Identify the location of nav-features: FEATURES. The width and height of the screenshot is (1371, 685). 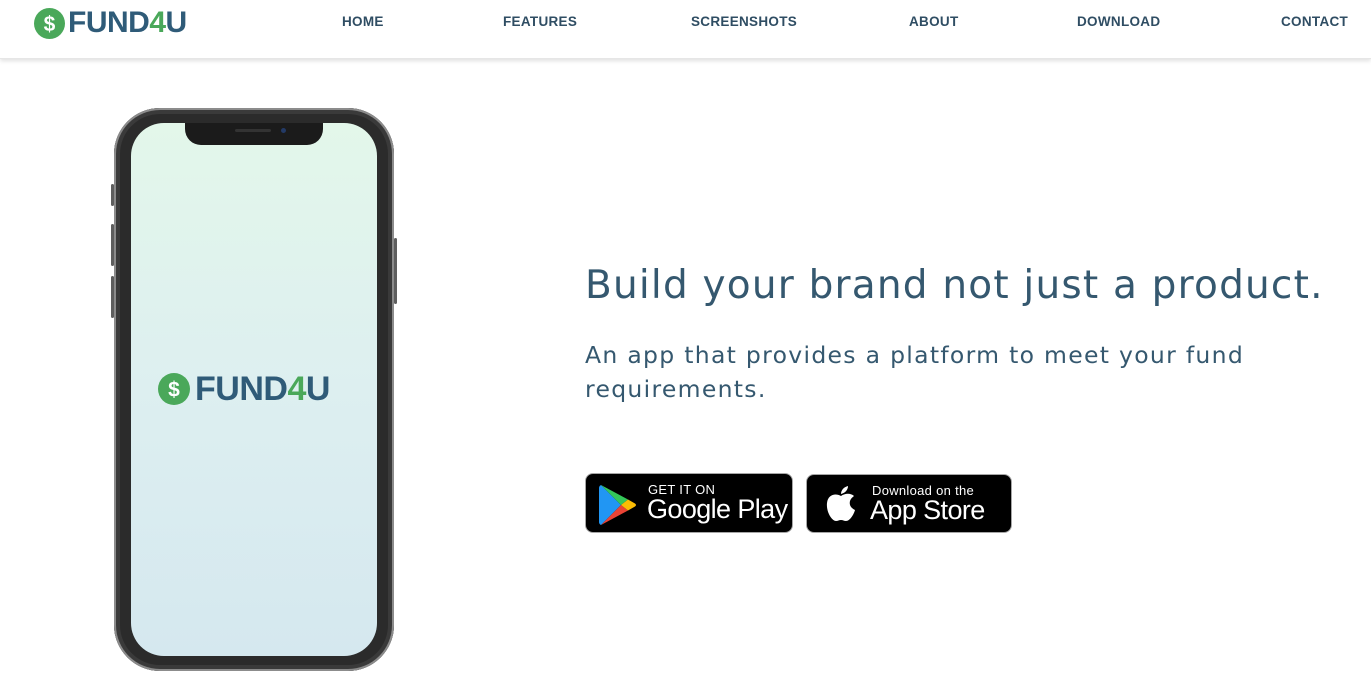
(540, 21).